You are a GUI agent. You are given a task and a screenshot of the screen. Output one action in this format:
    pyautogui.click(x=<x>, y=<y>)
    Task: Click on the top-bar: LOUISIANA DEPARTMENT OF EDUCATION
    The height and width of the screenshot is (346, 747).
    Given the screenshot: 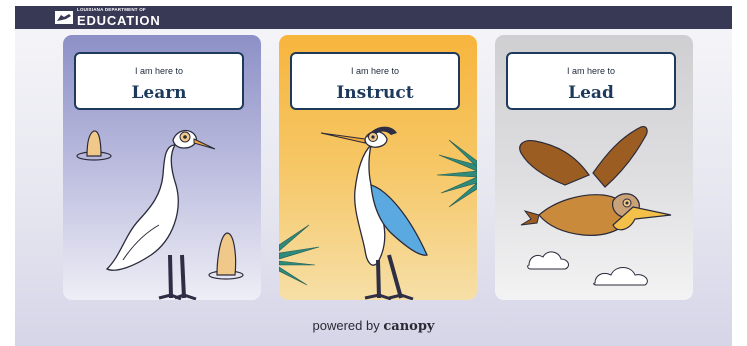 What is the action you would take?
    pyautogui.click(x=373, y=17)
    